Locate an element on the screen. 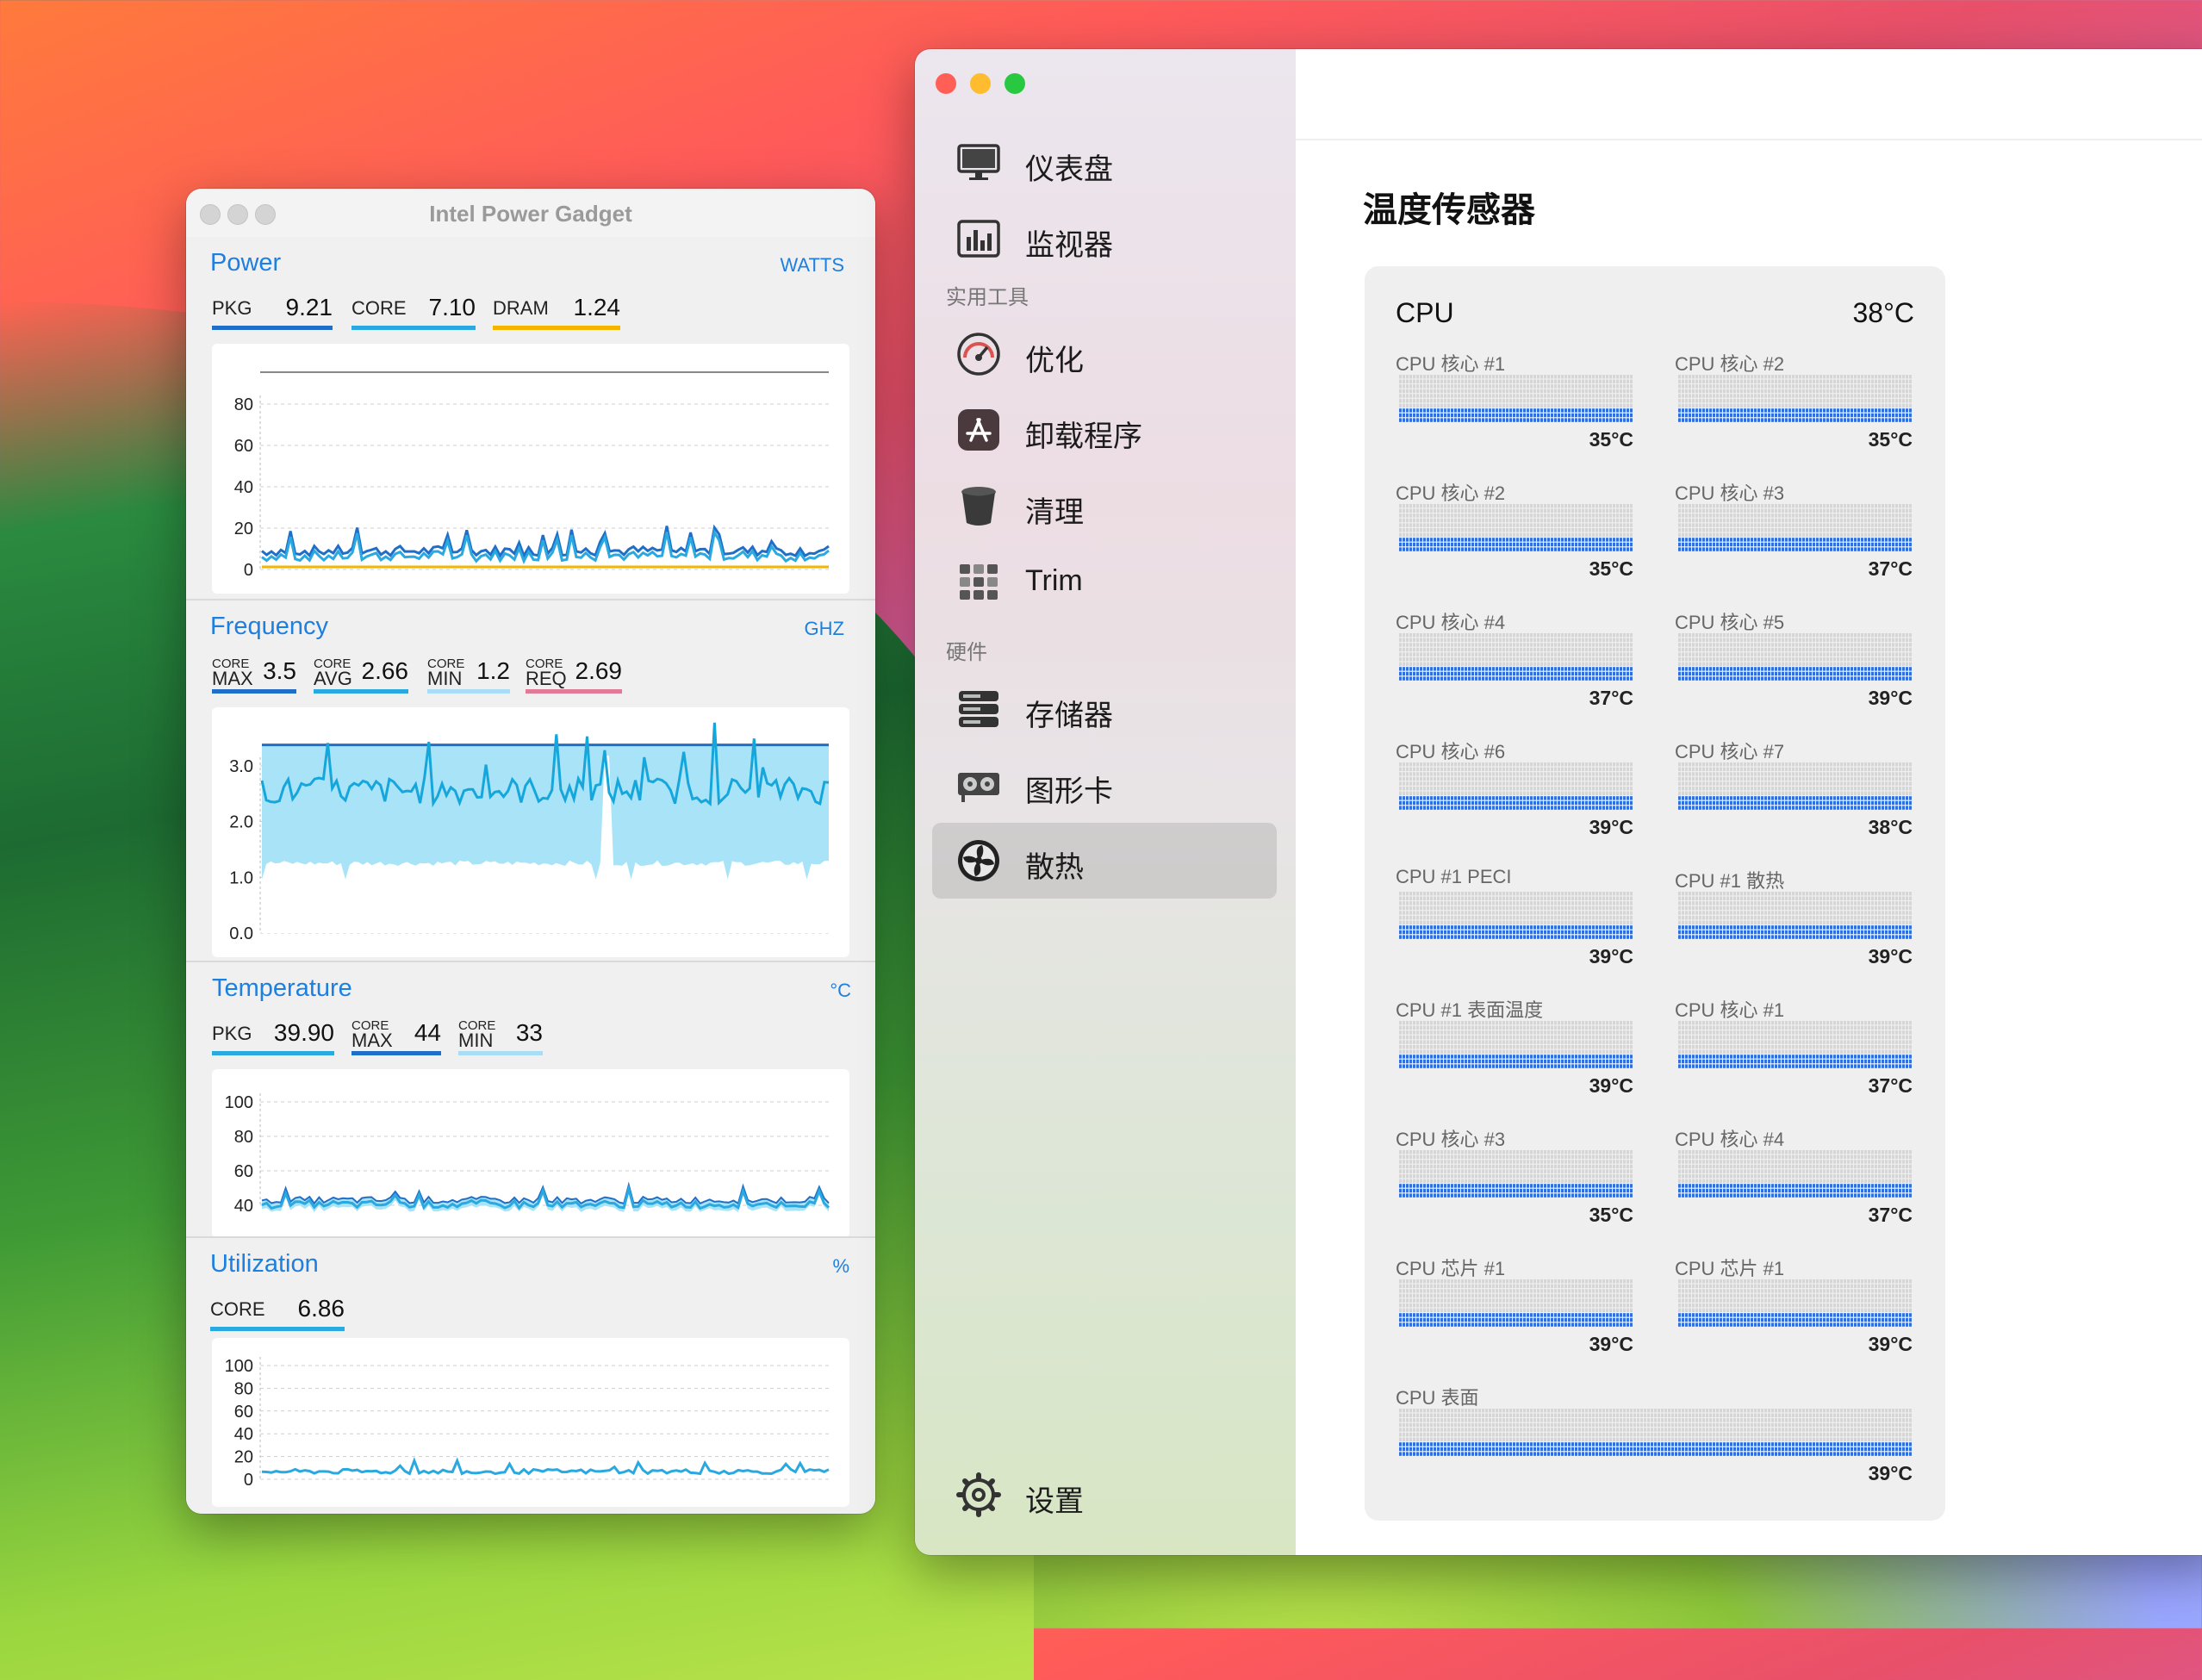  sidebar-item-graphics: 图形卡 is located at coordinates (1104, 785).